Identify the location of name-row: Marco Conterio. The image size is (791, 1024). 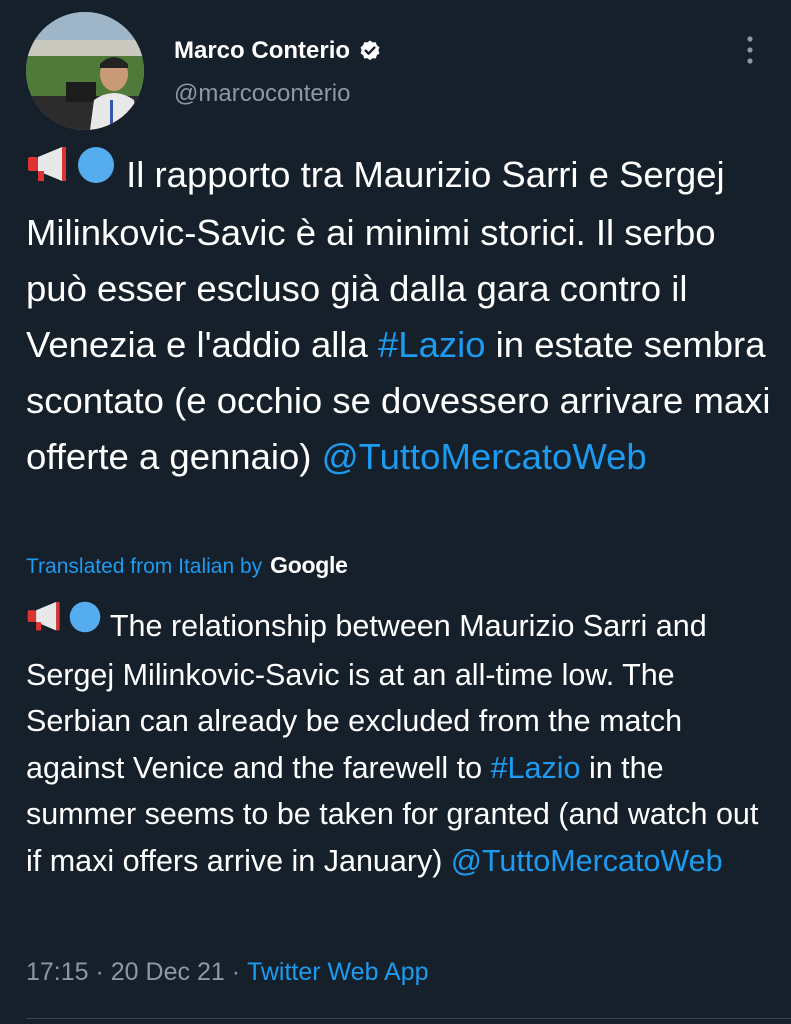
(278, 51).